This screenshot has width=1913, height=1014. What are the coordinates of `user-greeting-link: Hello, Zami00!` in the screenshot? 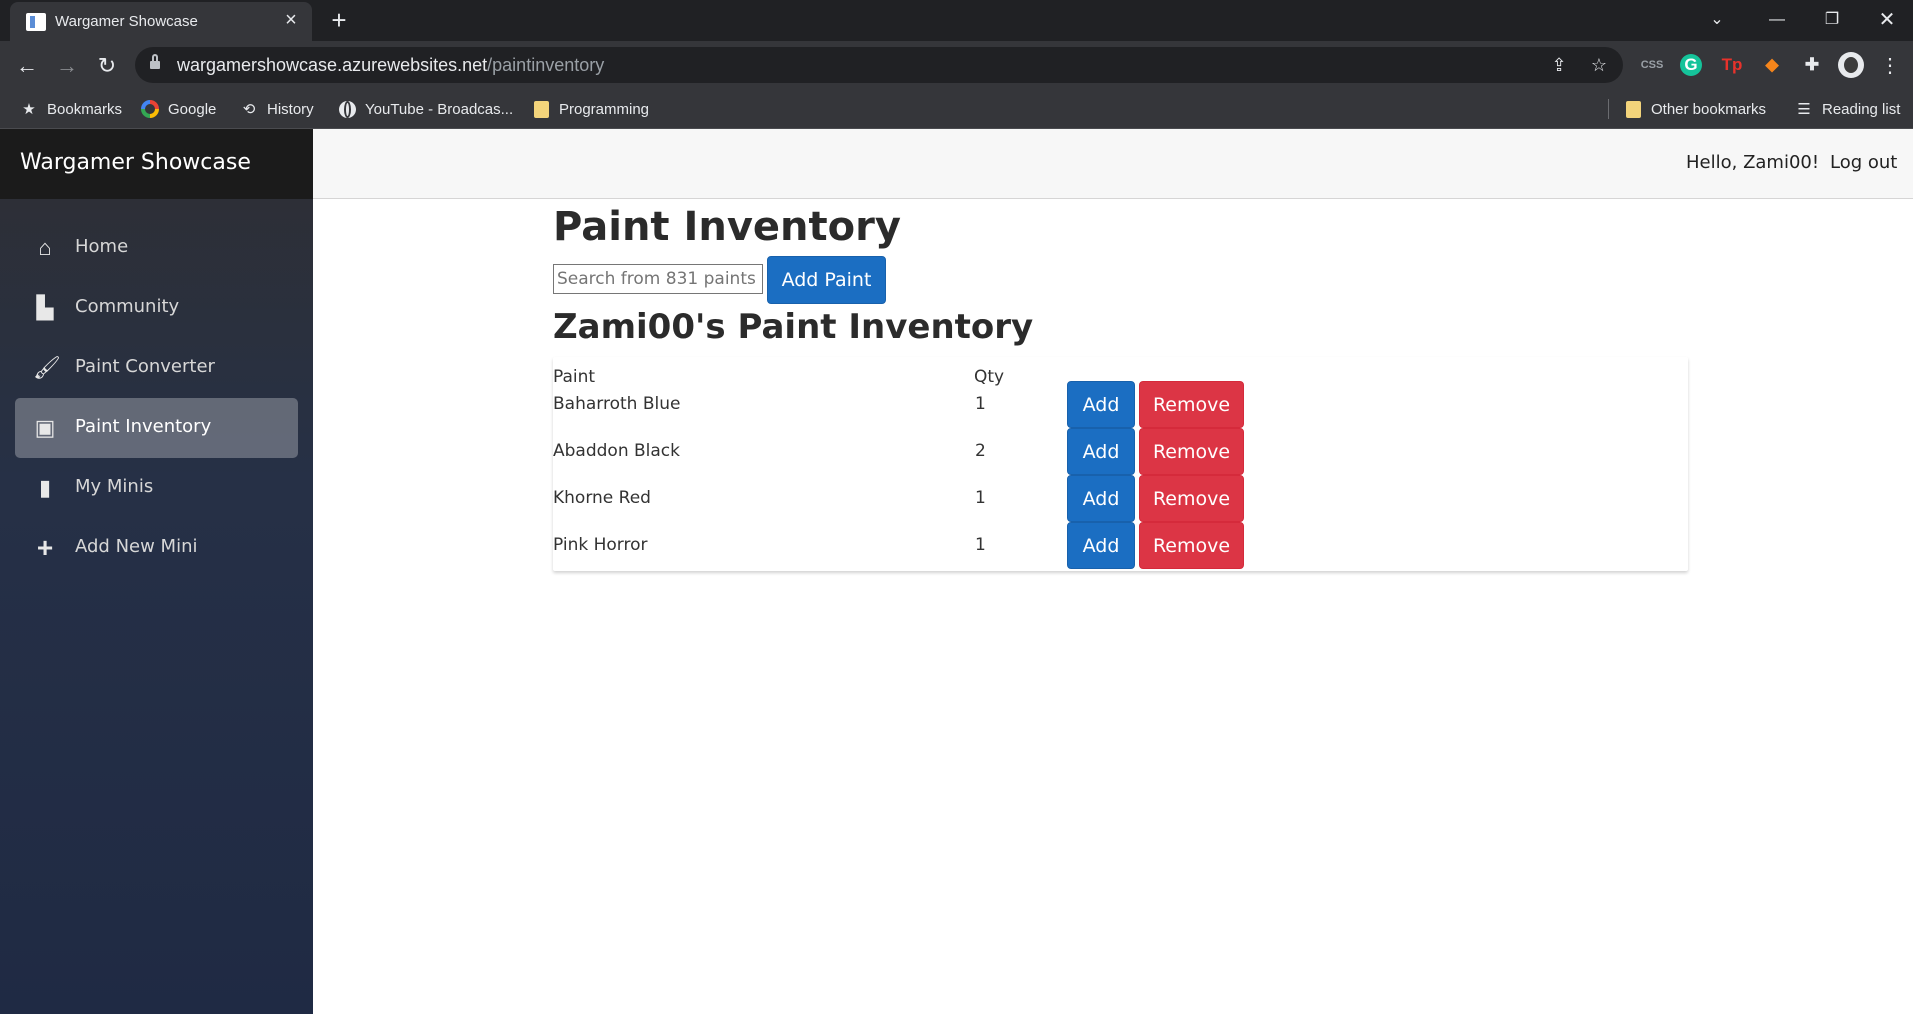 It's located at (1752, 162).